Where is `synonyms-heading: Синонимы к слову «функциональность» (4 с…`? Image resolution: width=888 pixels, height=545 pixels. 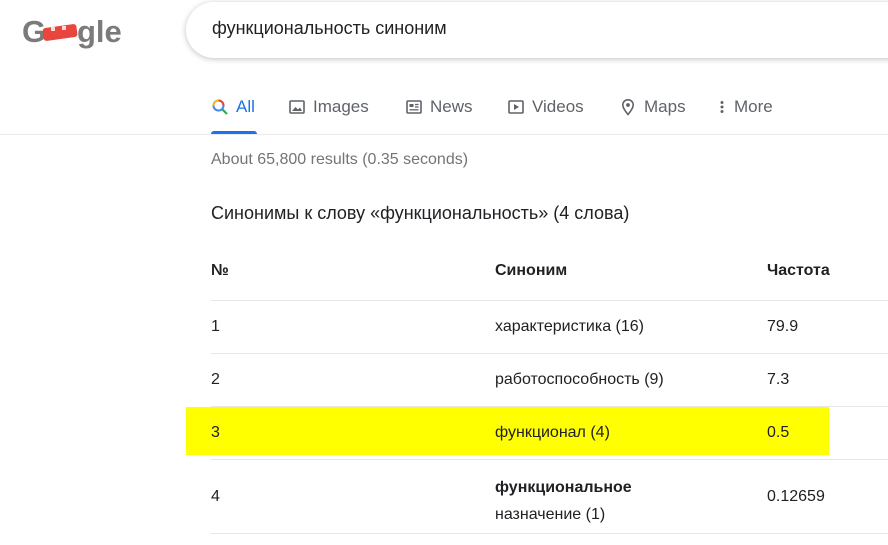 synonyms-heading: Синонимы к слову «функциональность» (4 с… is located at coordinates (420, 213).